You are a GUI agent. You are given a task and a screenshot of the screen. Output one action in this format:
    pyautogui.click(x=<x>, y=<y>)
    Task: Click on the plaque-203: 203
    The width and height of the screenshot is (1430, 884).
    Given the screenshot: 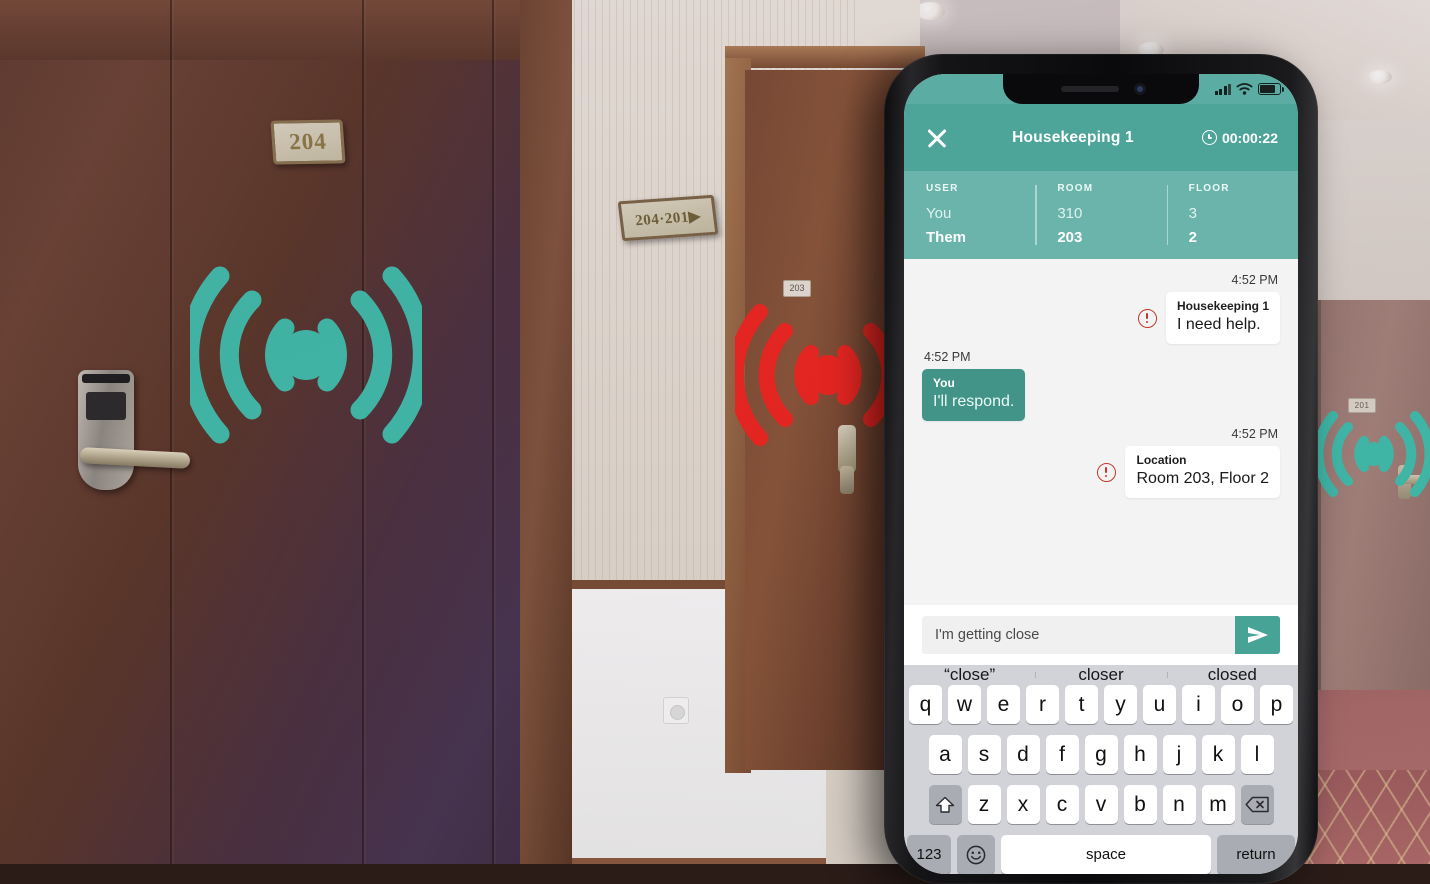 What is the action you would take?
    pyautogui.click(x=797, y=288)
    